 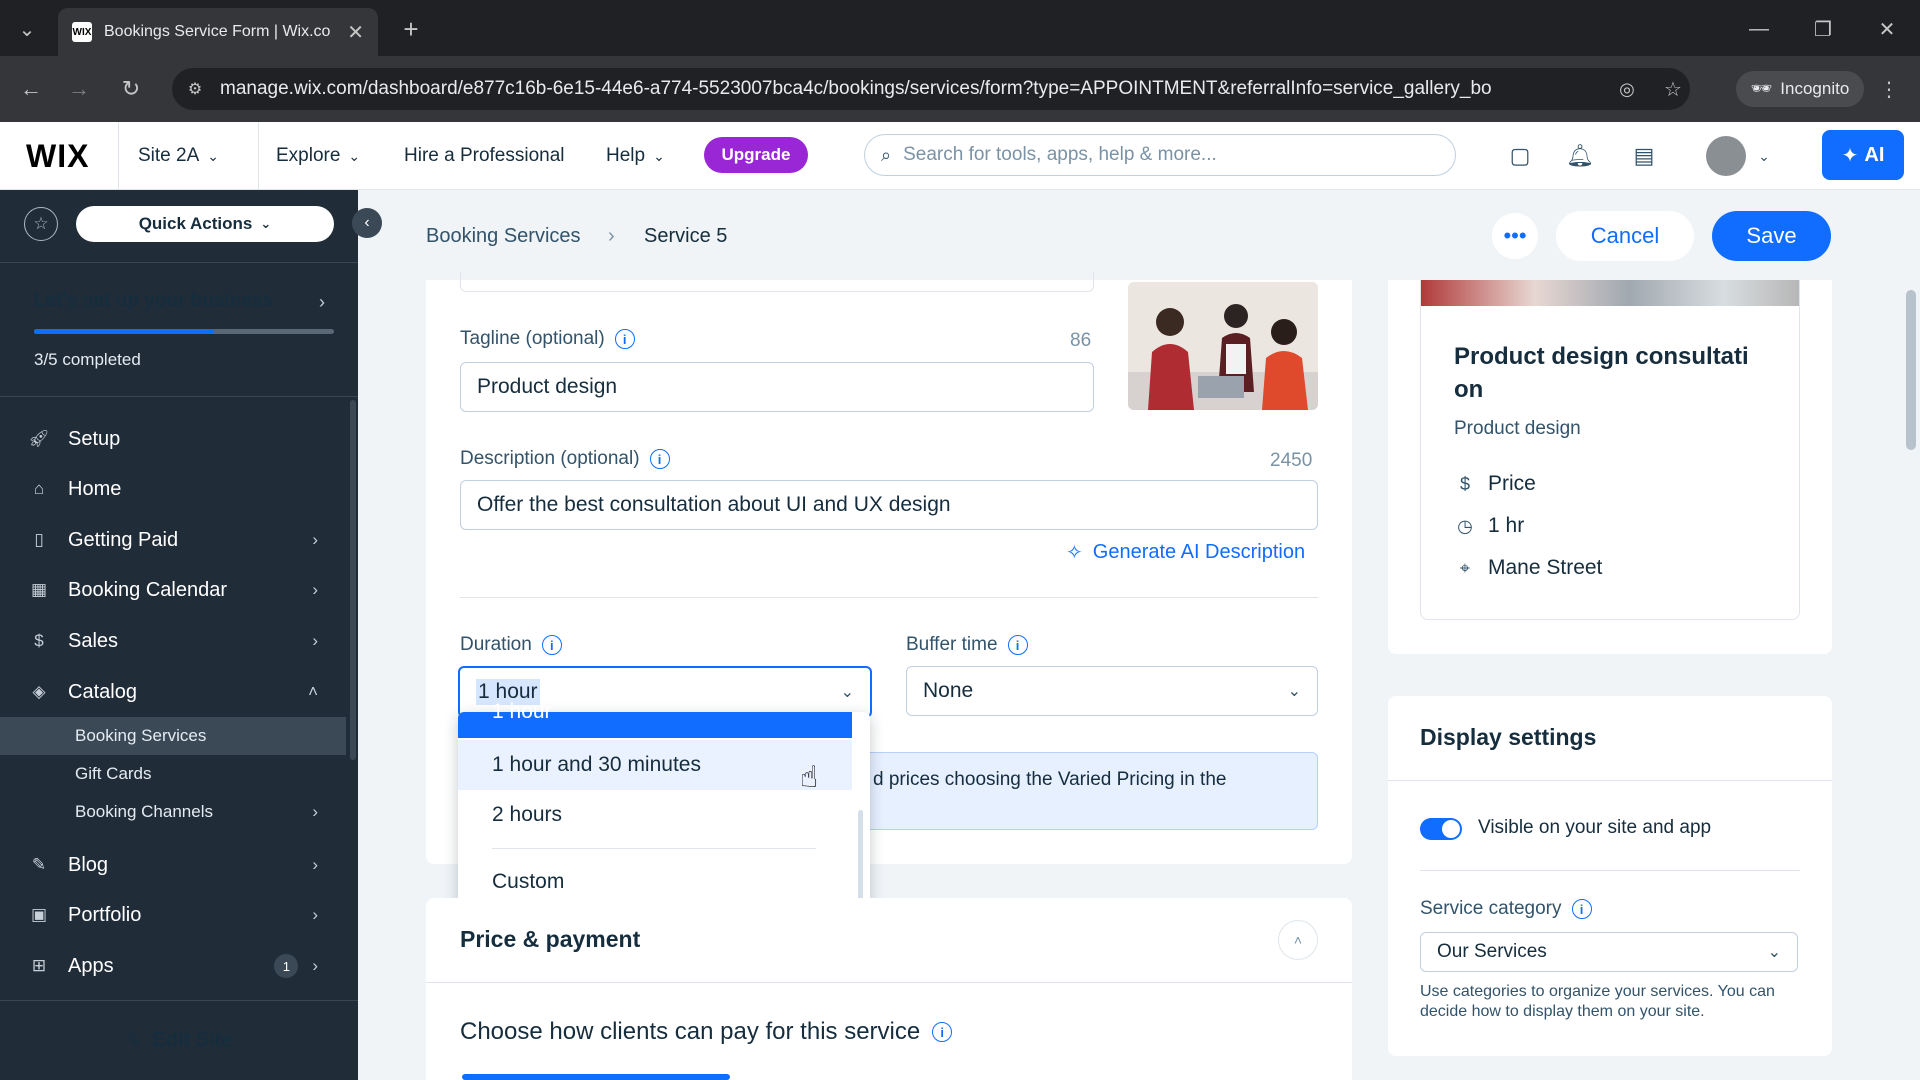 I want to click on collapse-sidebar-icon: ‹, so click(x=367, y=223).